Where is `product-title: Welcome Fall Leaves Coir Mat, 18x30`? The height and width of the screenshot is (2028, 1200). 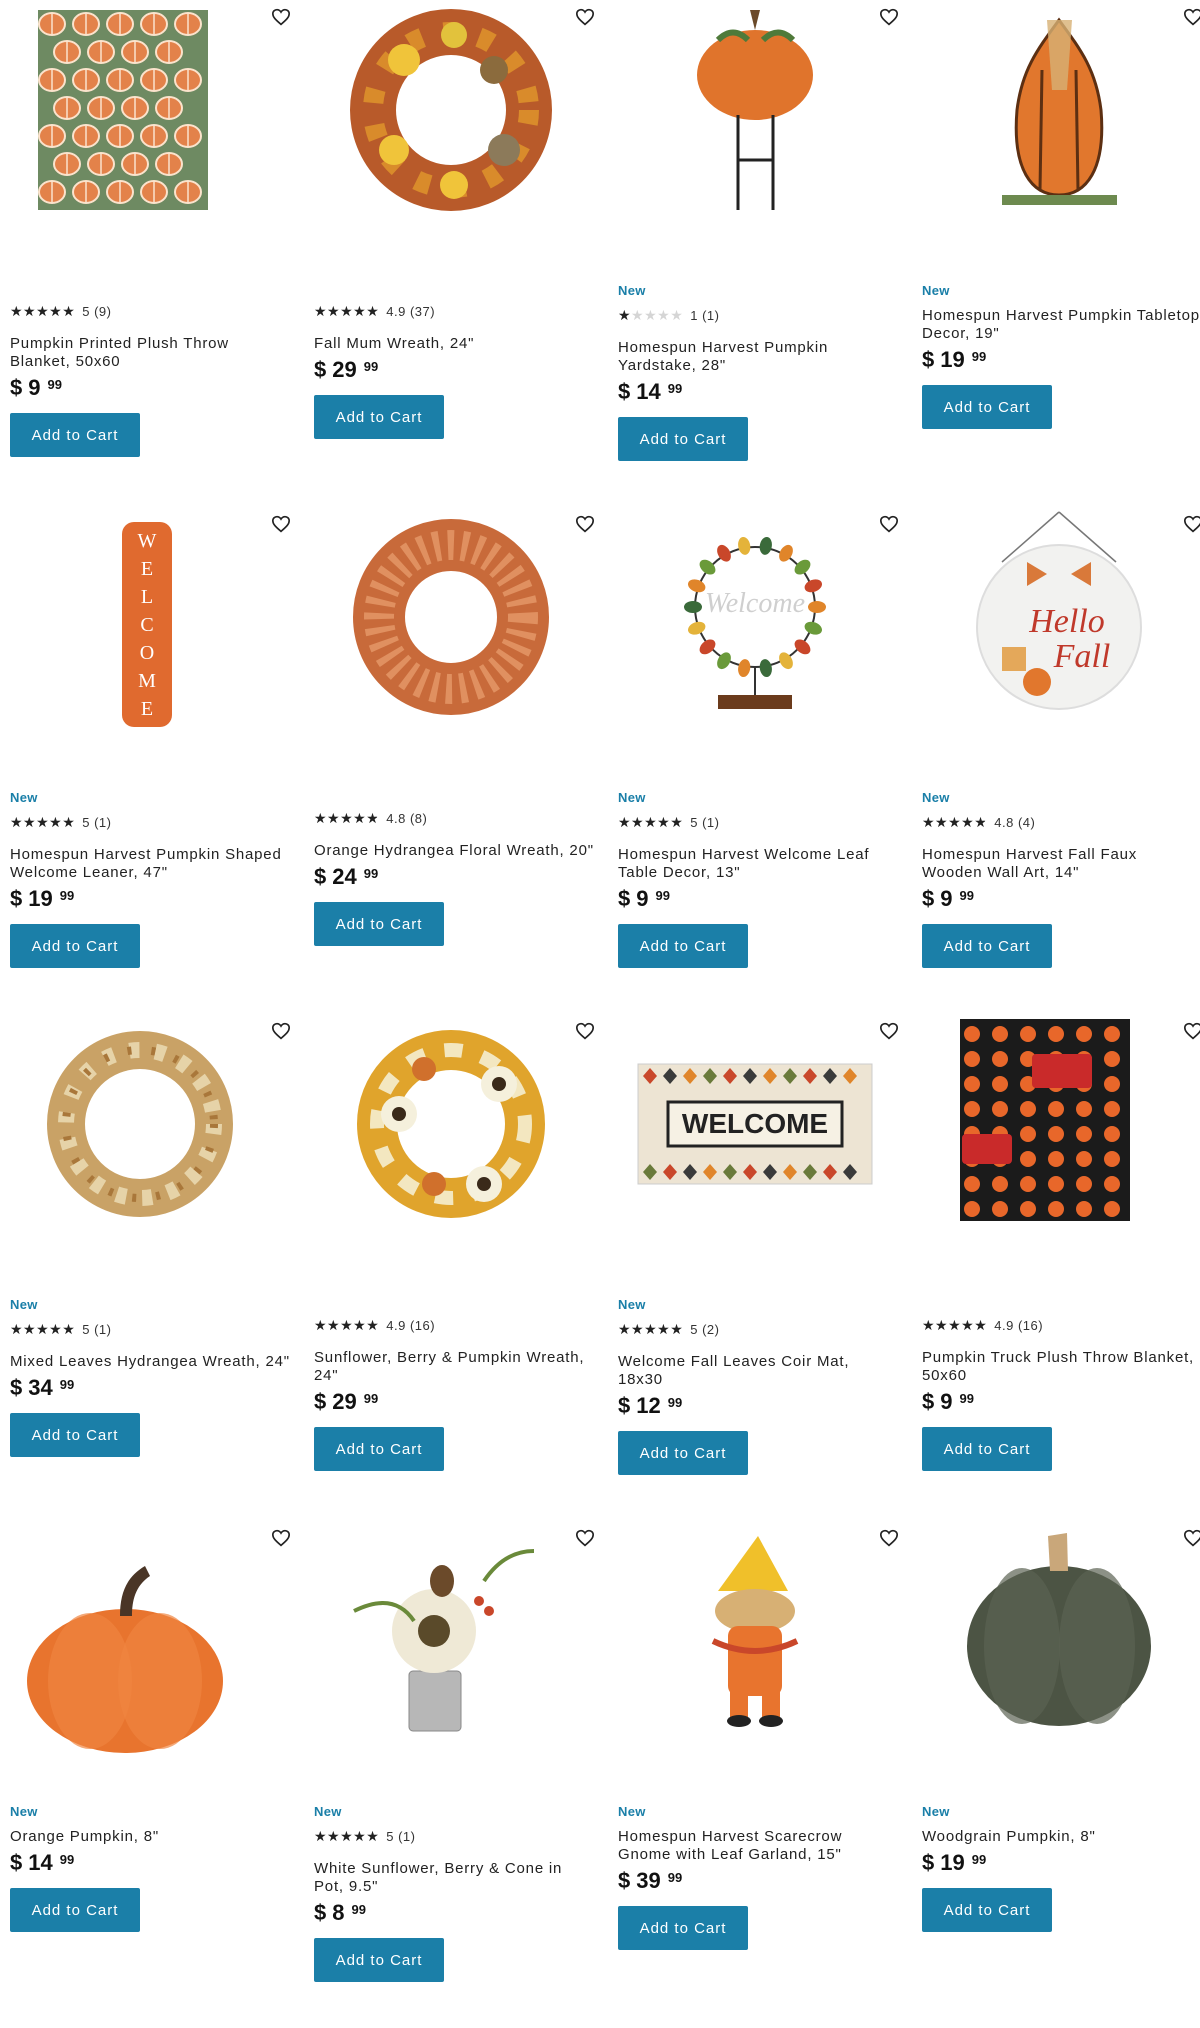
product-title: Welcome Fall Leaves Coir Mat, 18x30 is located at coordinates (758, 1371).